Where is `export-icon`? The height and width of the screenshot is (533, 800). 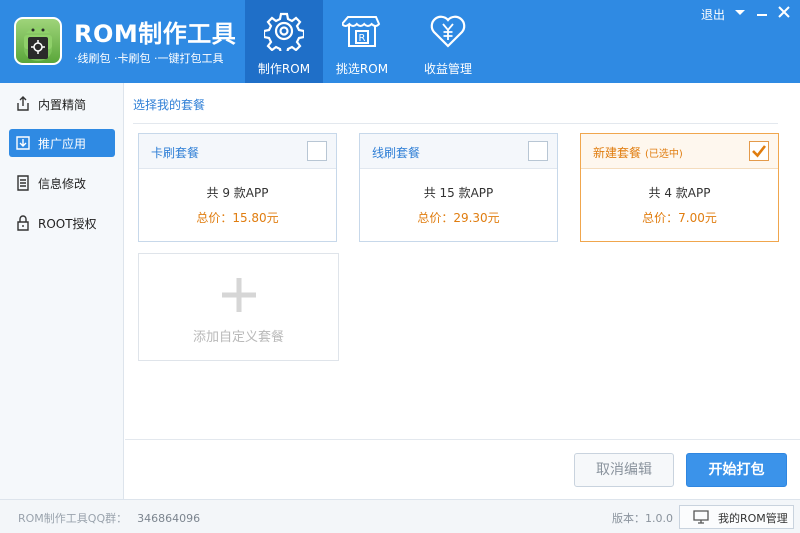 export-icon is located at coordinates (23, 103).